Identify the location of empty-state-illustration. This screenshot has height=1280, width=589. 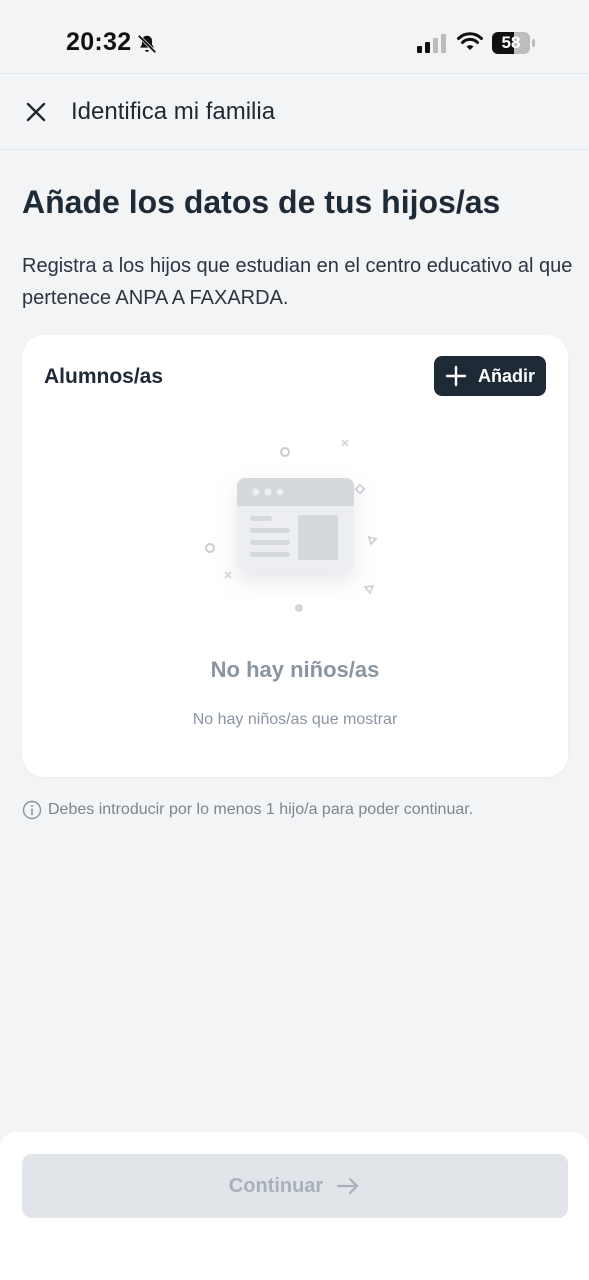
(291, 525).